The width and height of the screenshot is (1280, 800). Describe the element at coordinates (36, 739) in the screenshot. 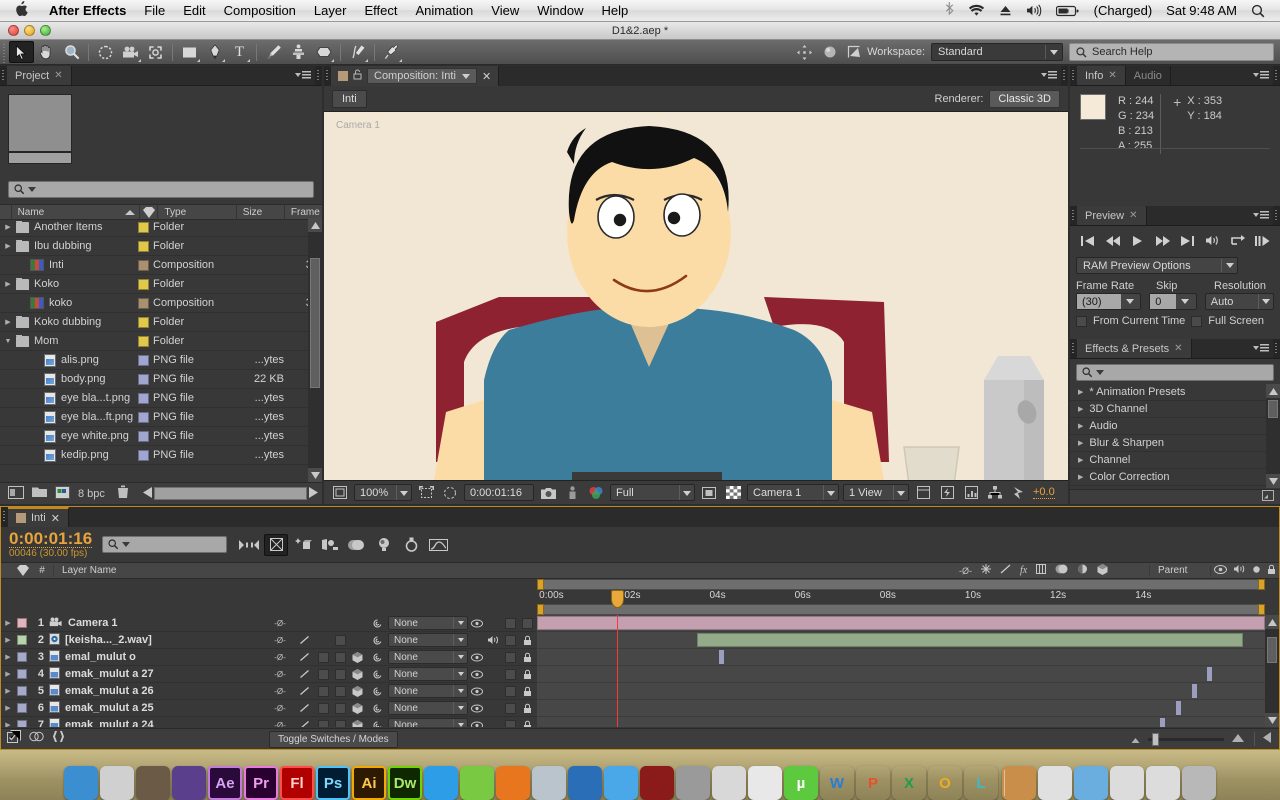

I see `transfer-controls-toggle-icon` at that location.